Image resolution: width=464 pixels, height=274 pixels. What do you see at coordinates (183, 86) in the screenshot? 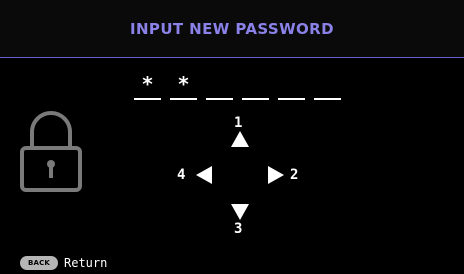
I see `password-slot-2: *` at bounding box center [183, 86].